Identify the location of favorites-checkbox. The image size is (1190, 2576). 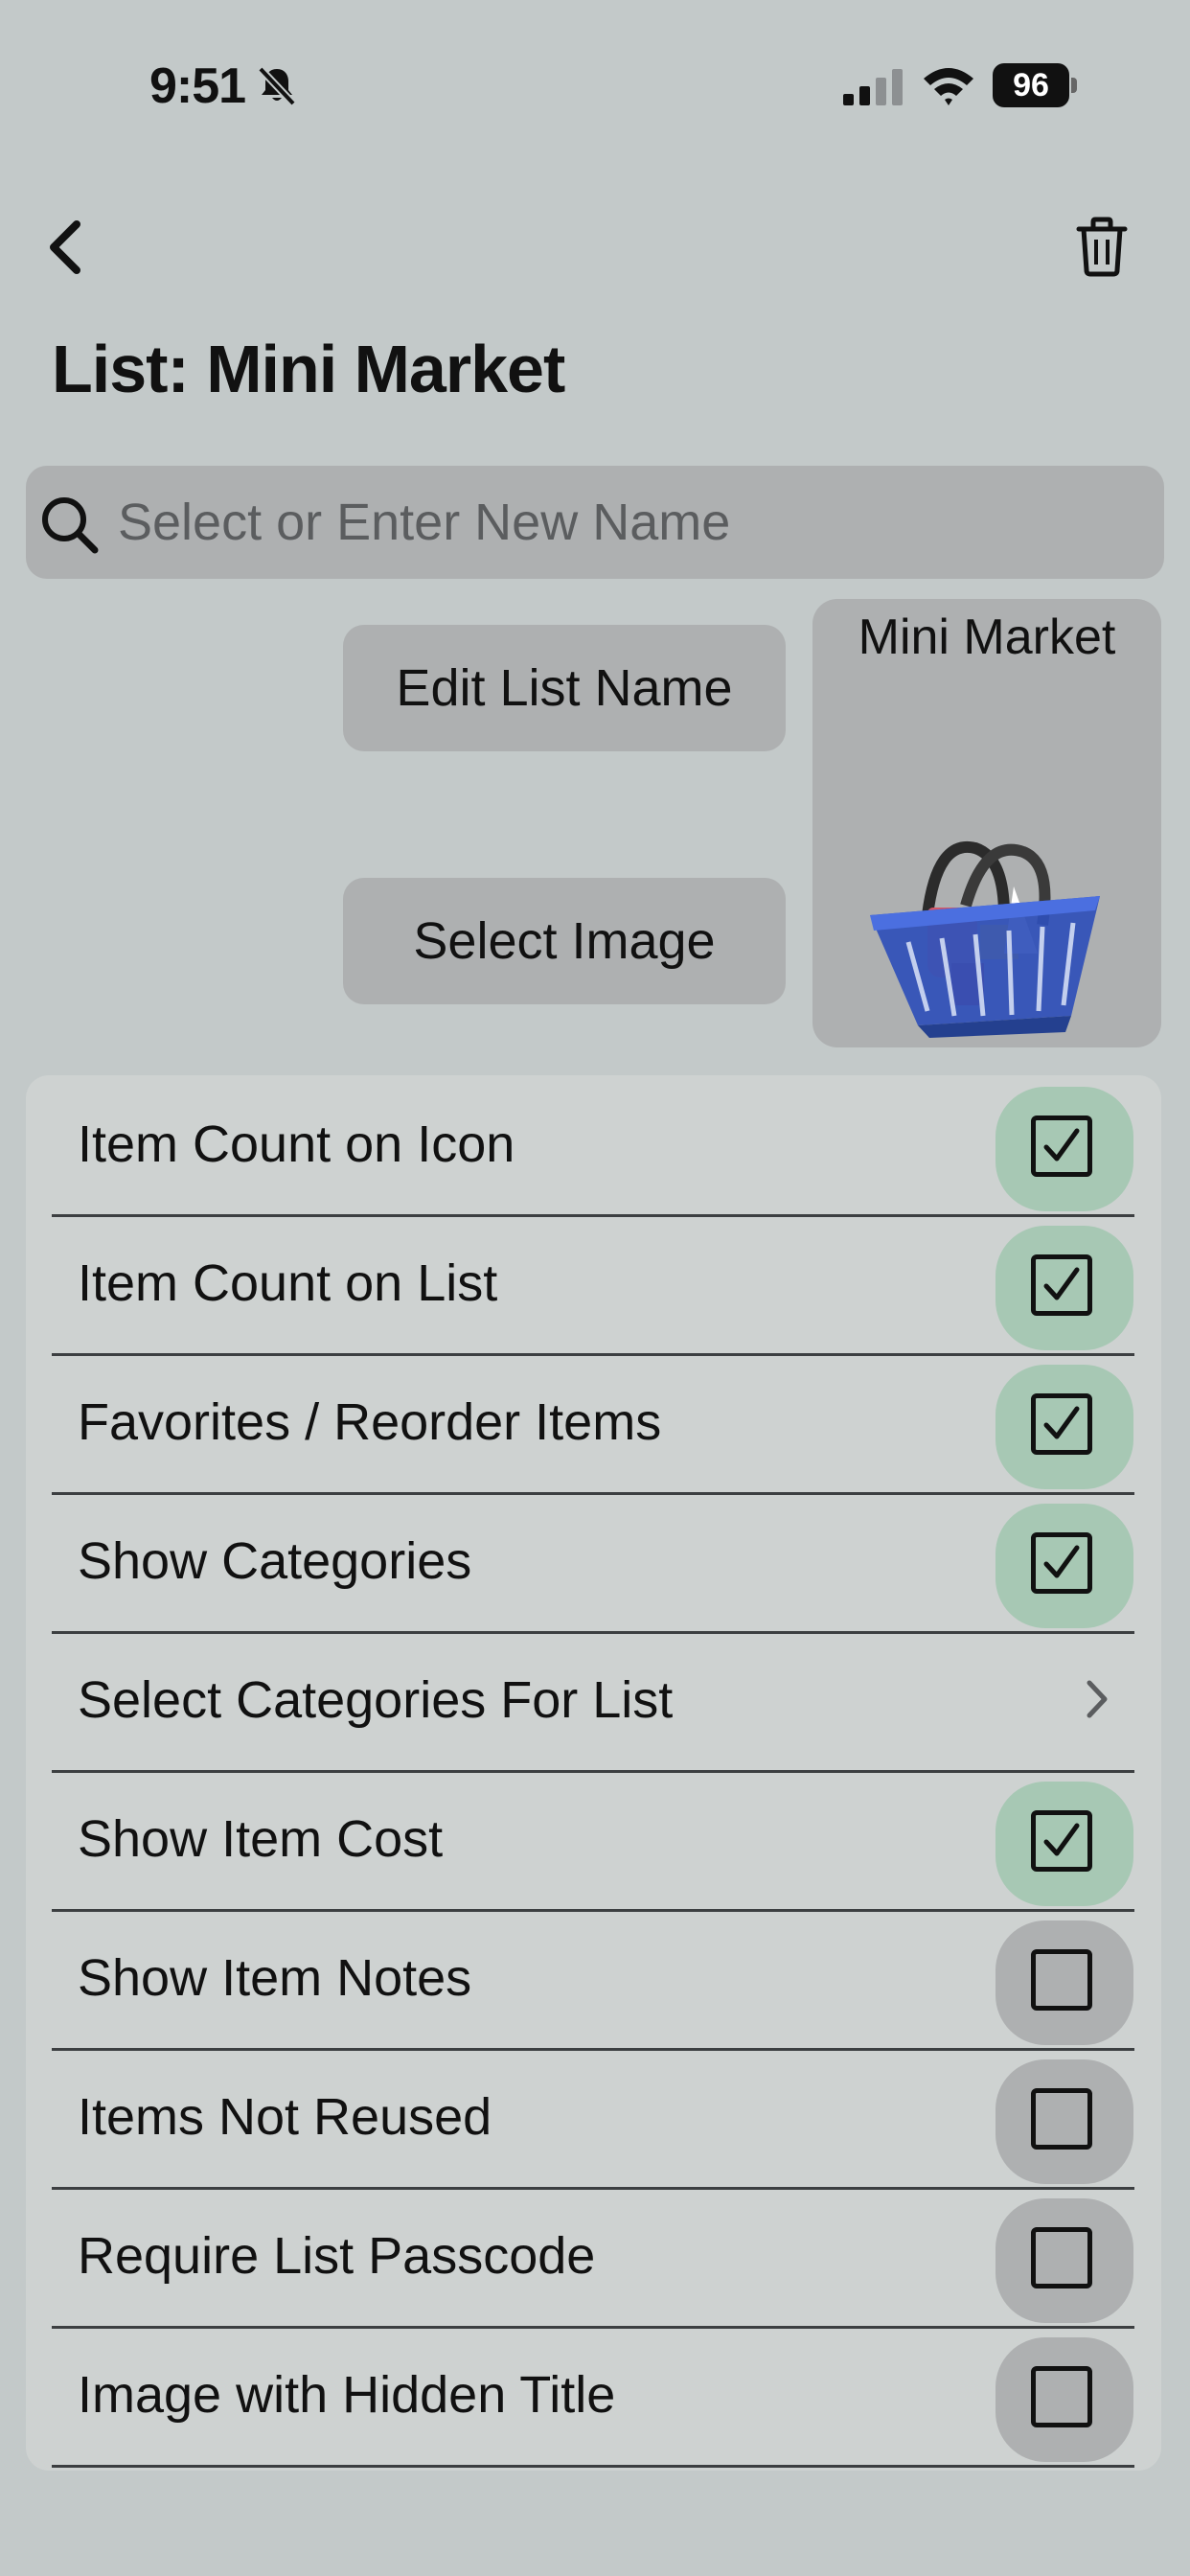
(1064, 1427).